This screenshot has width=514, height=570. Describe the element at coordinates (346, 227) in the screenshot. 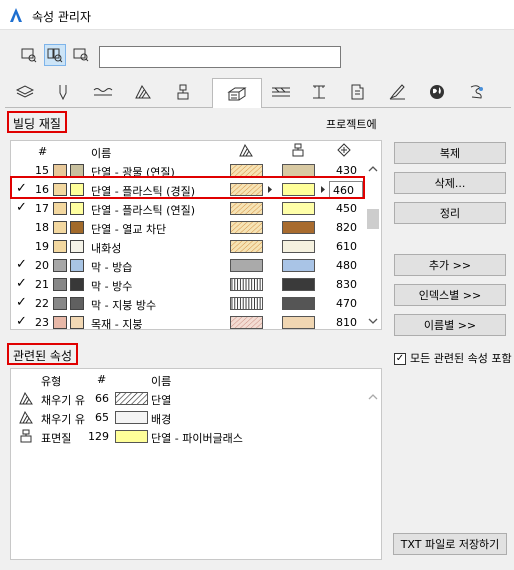

I see `priority-value: 820` at that location.